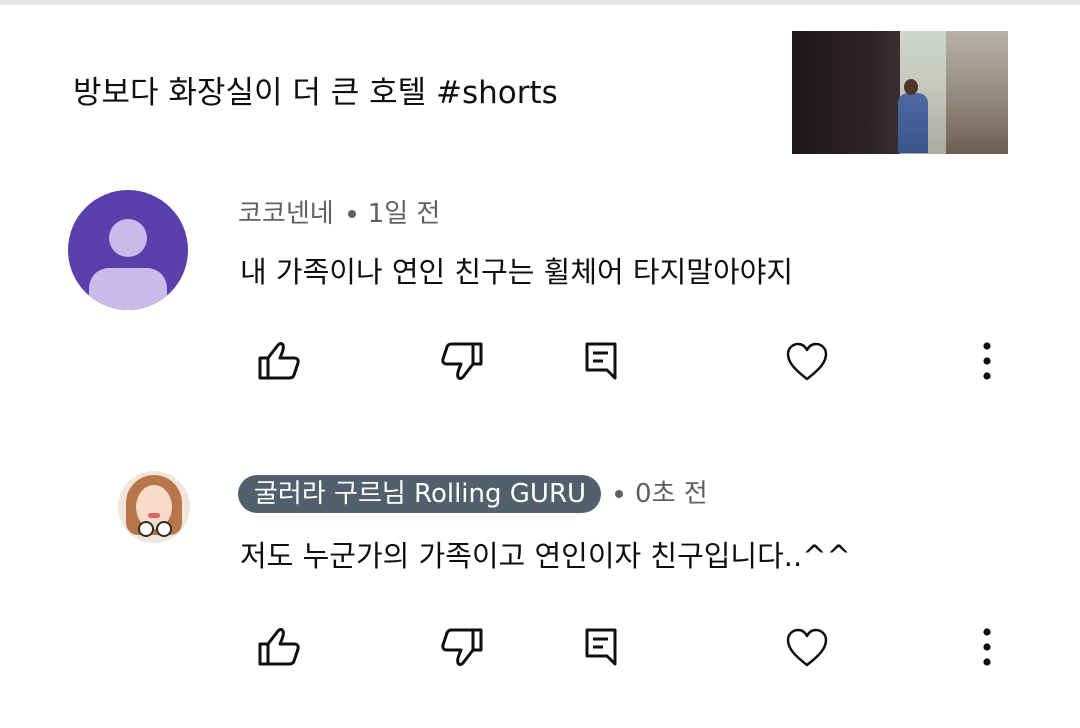  Describe the element at coordinates (420, 494) in the screenshot. I see `creator-author-badge: 굴러라 구르님 Rolling GURU` at that location.